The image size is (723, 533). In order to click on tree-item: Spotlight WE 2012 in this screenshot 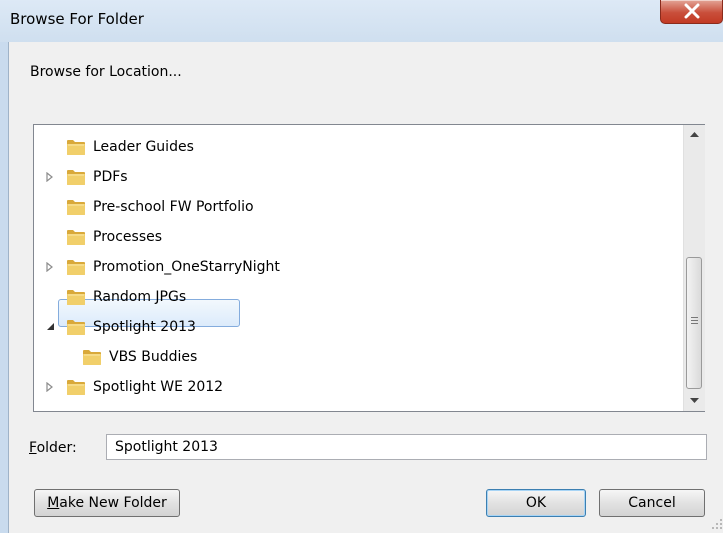, I will do `click(354, 387)`.